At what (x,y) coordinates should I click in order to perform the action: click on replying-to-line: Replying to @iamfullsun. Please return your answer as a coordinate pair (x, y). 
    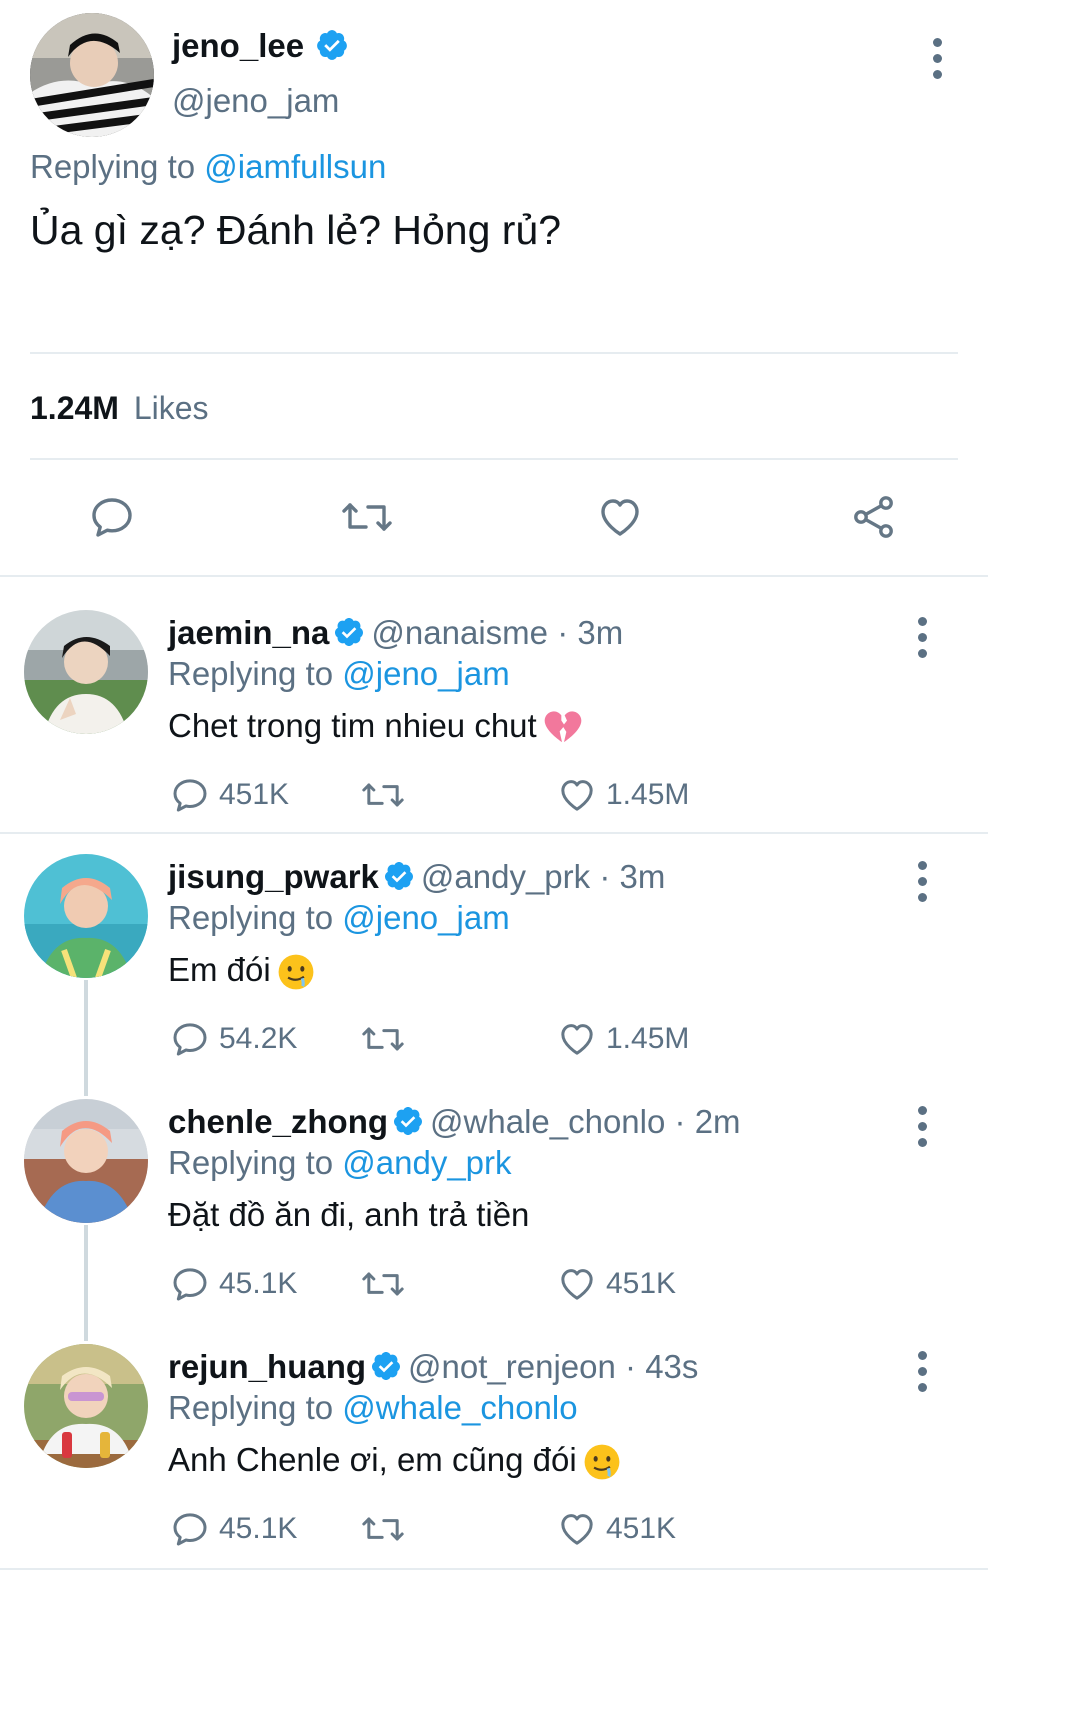
    Looking at the image, I should click on (208, 167).